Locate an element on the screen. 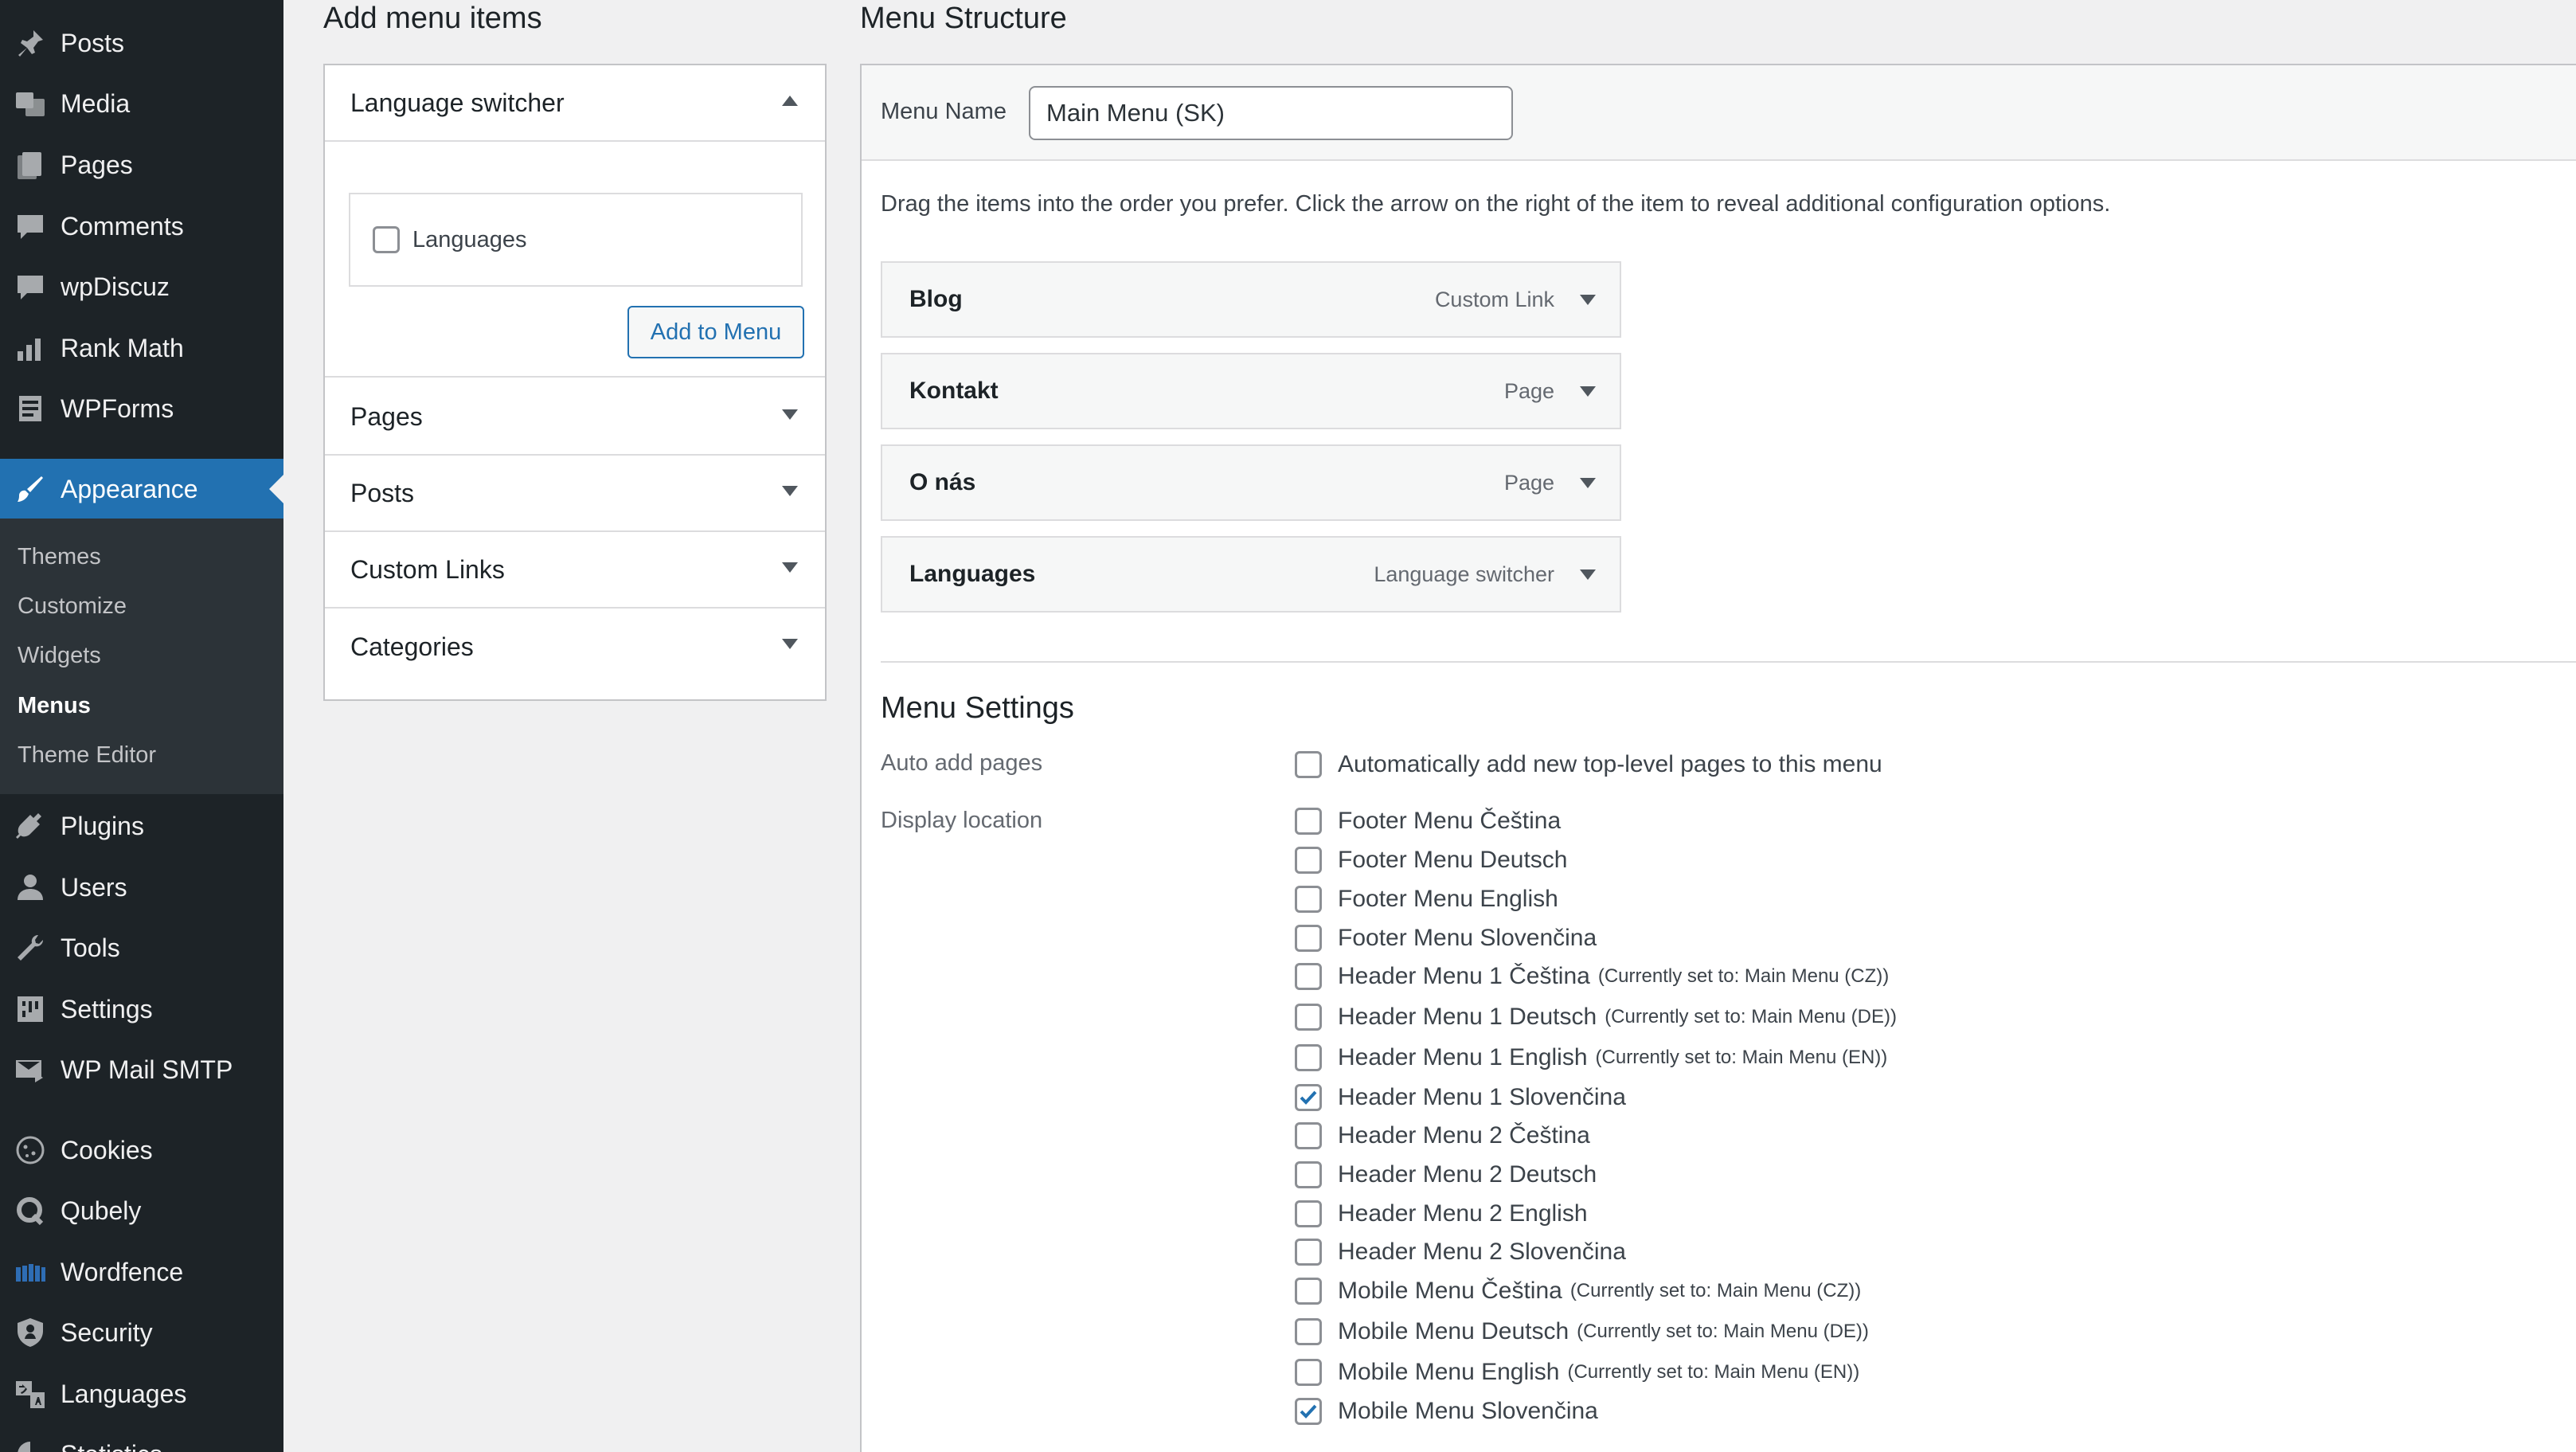  menu-item-title: Kontakt is located at coordinates (954, 391).